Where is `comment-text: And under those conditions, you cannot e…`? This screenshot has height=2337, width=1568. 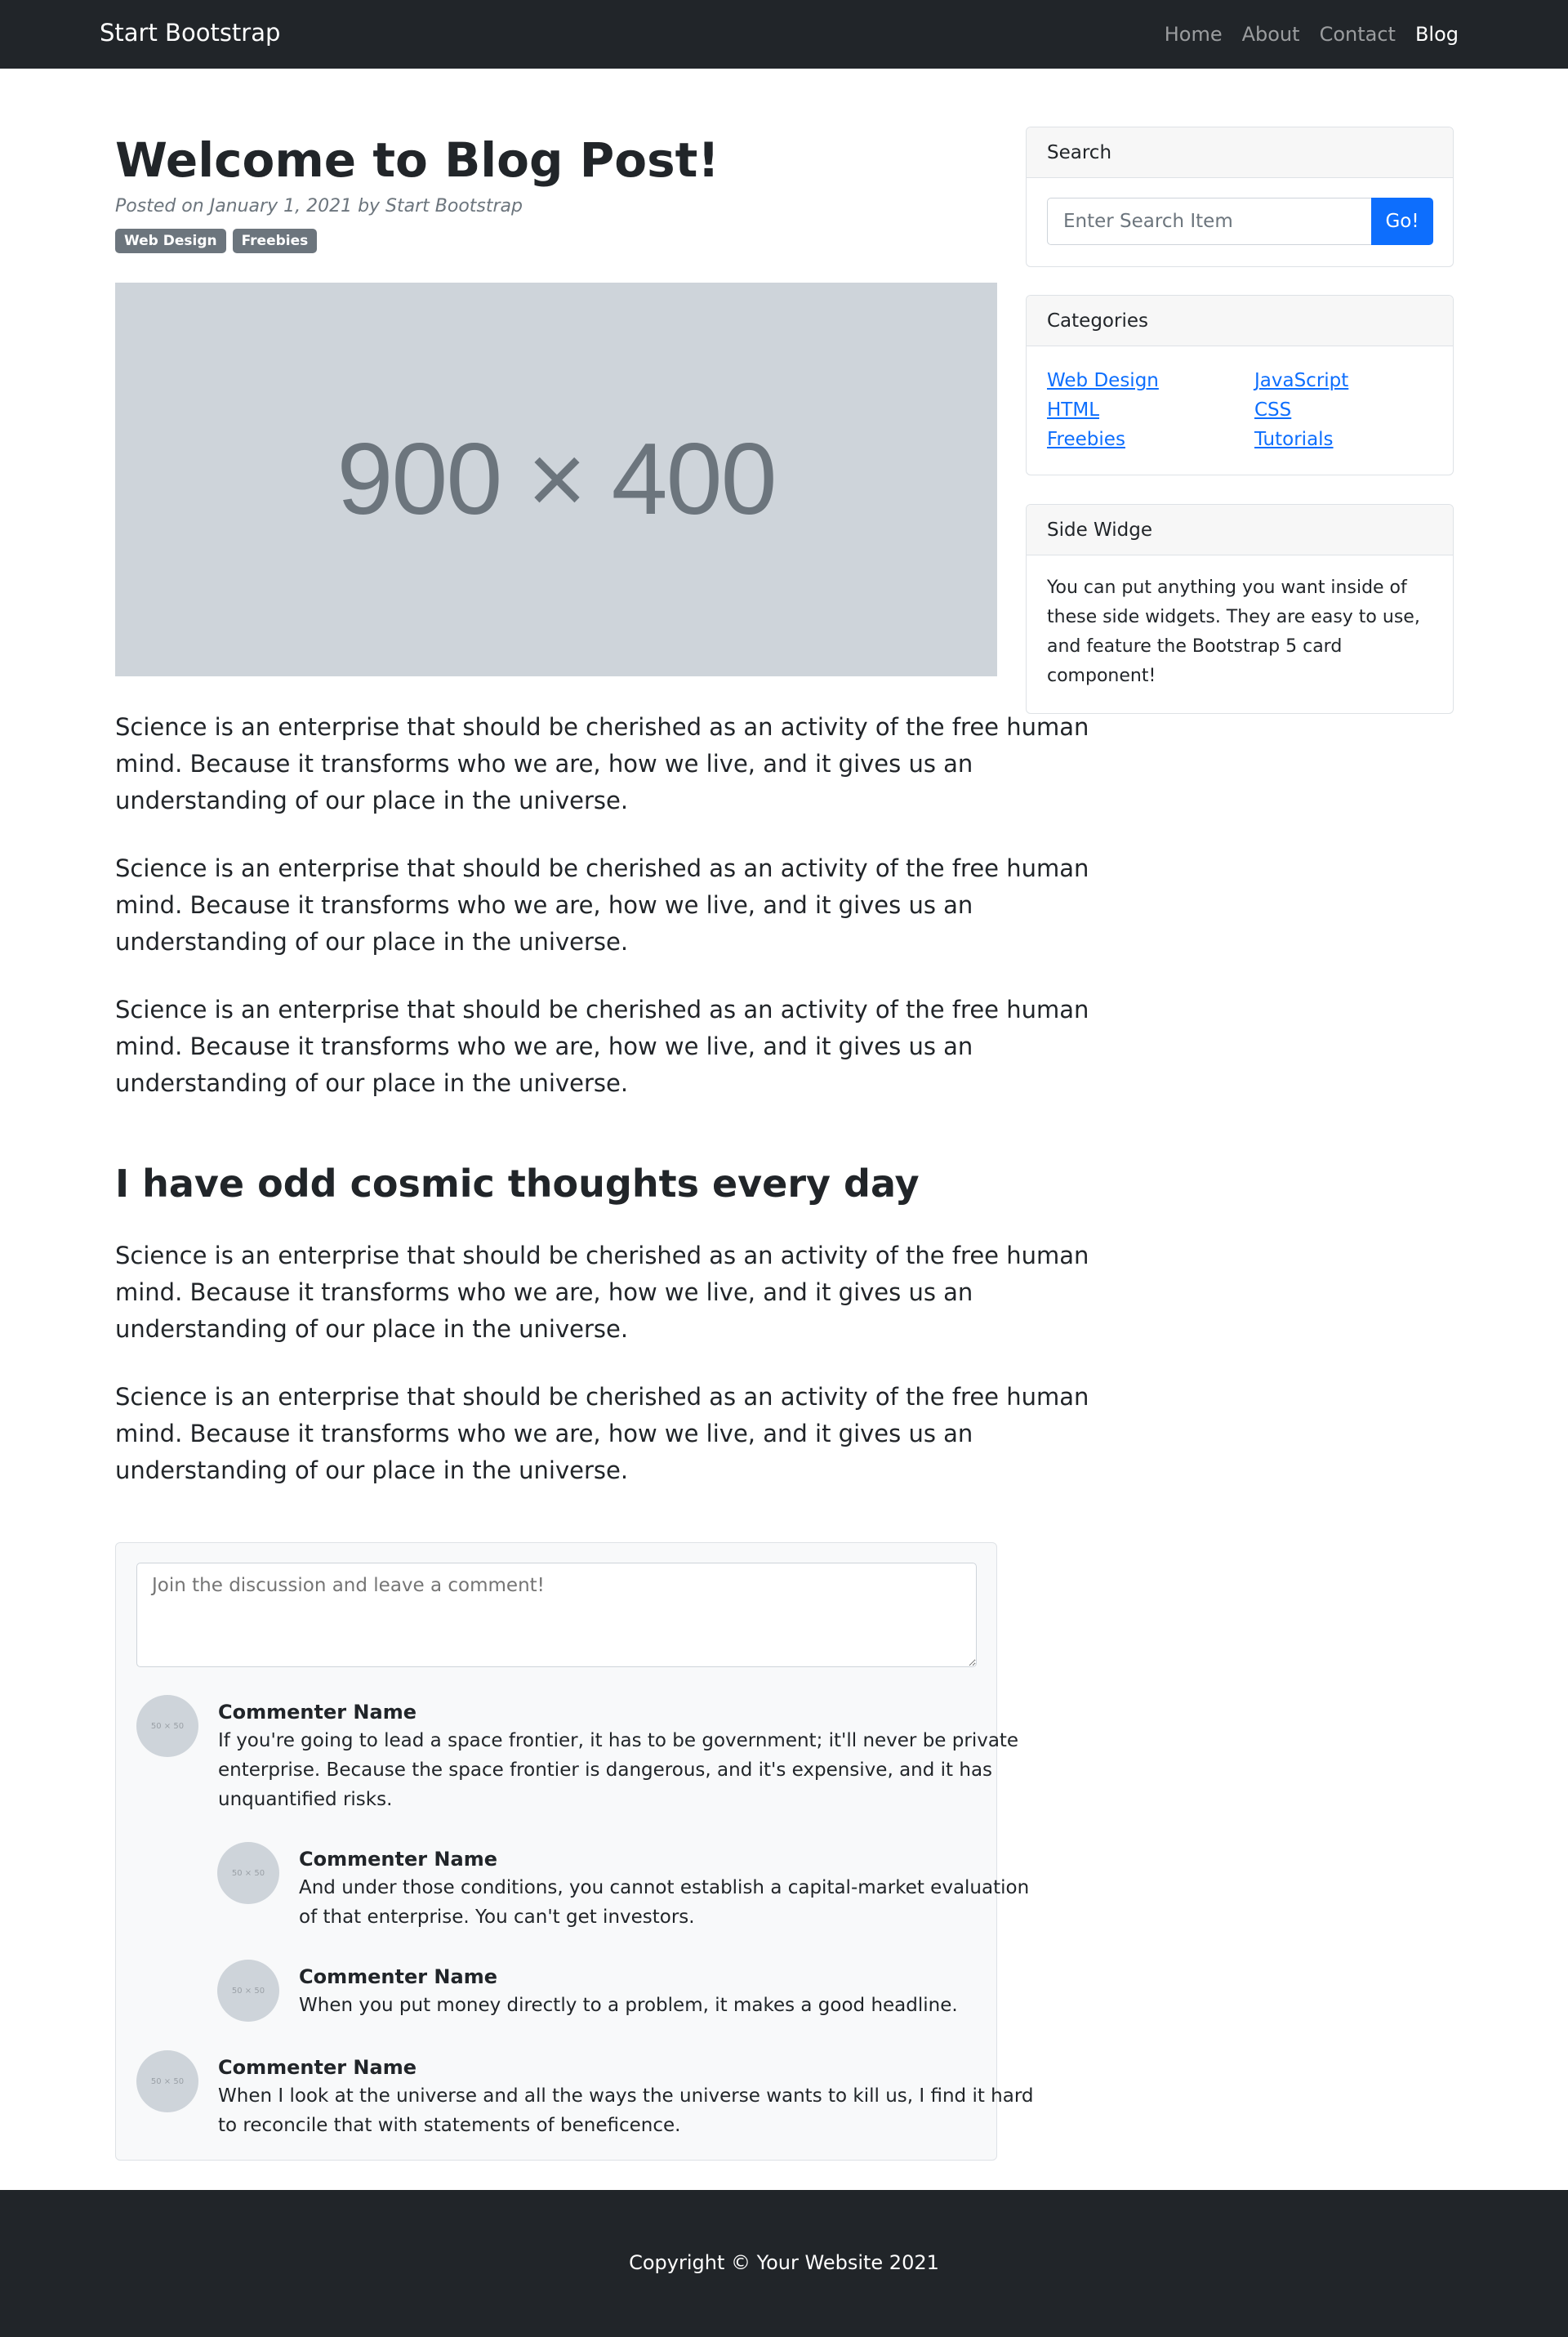 comment-text: And under those conditions, you cannot e… is located at coordinates (664, 1902).